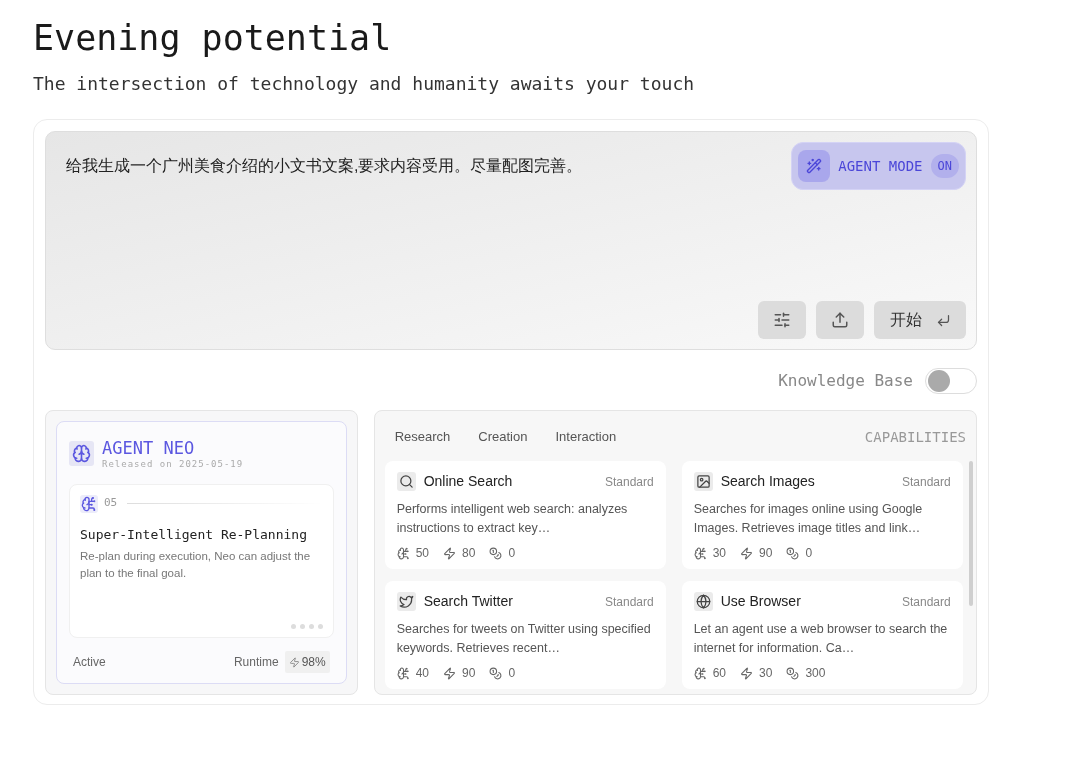  I want to click on feature-description: Re-plan during execution, Neo can adjust the plan to the final goal., so click(196, 565).